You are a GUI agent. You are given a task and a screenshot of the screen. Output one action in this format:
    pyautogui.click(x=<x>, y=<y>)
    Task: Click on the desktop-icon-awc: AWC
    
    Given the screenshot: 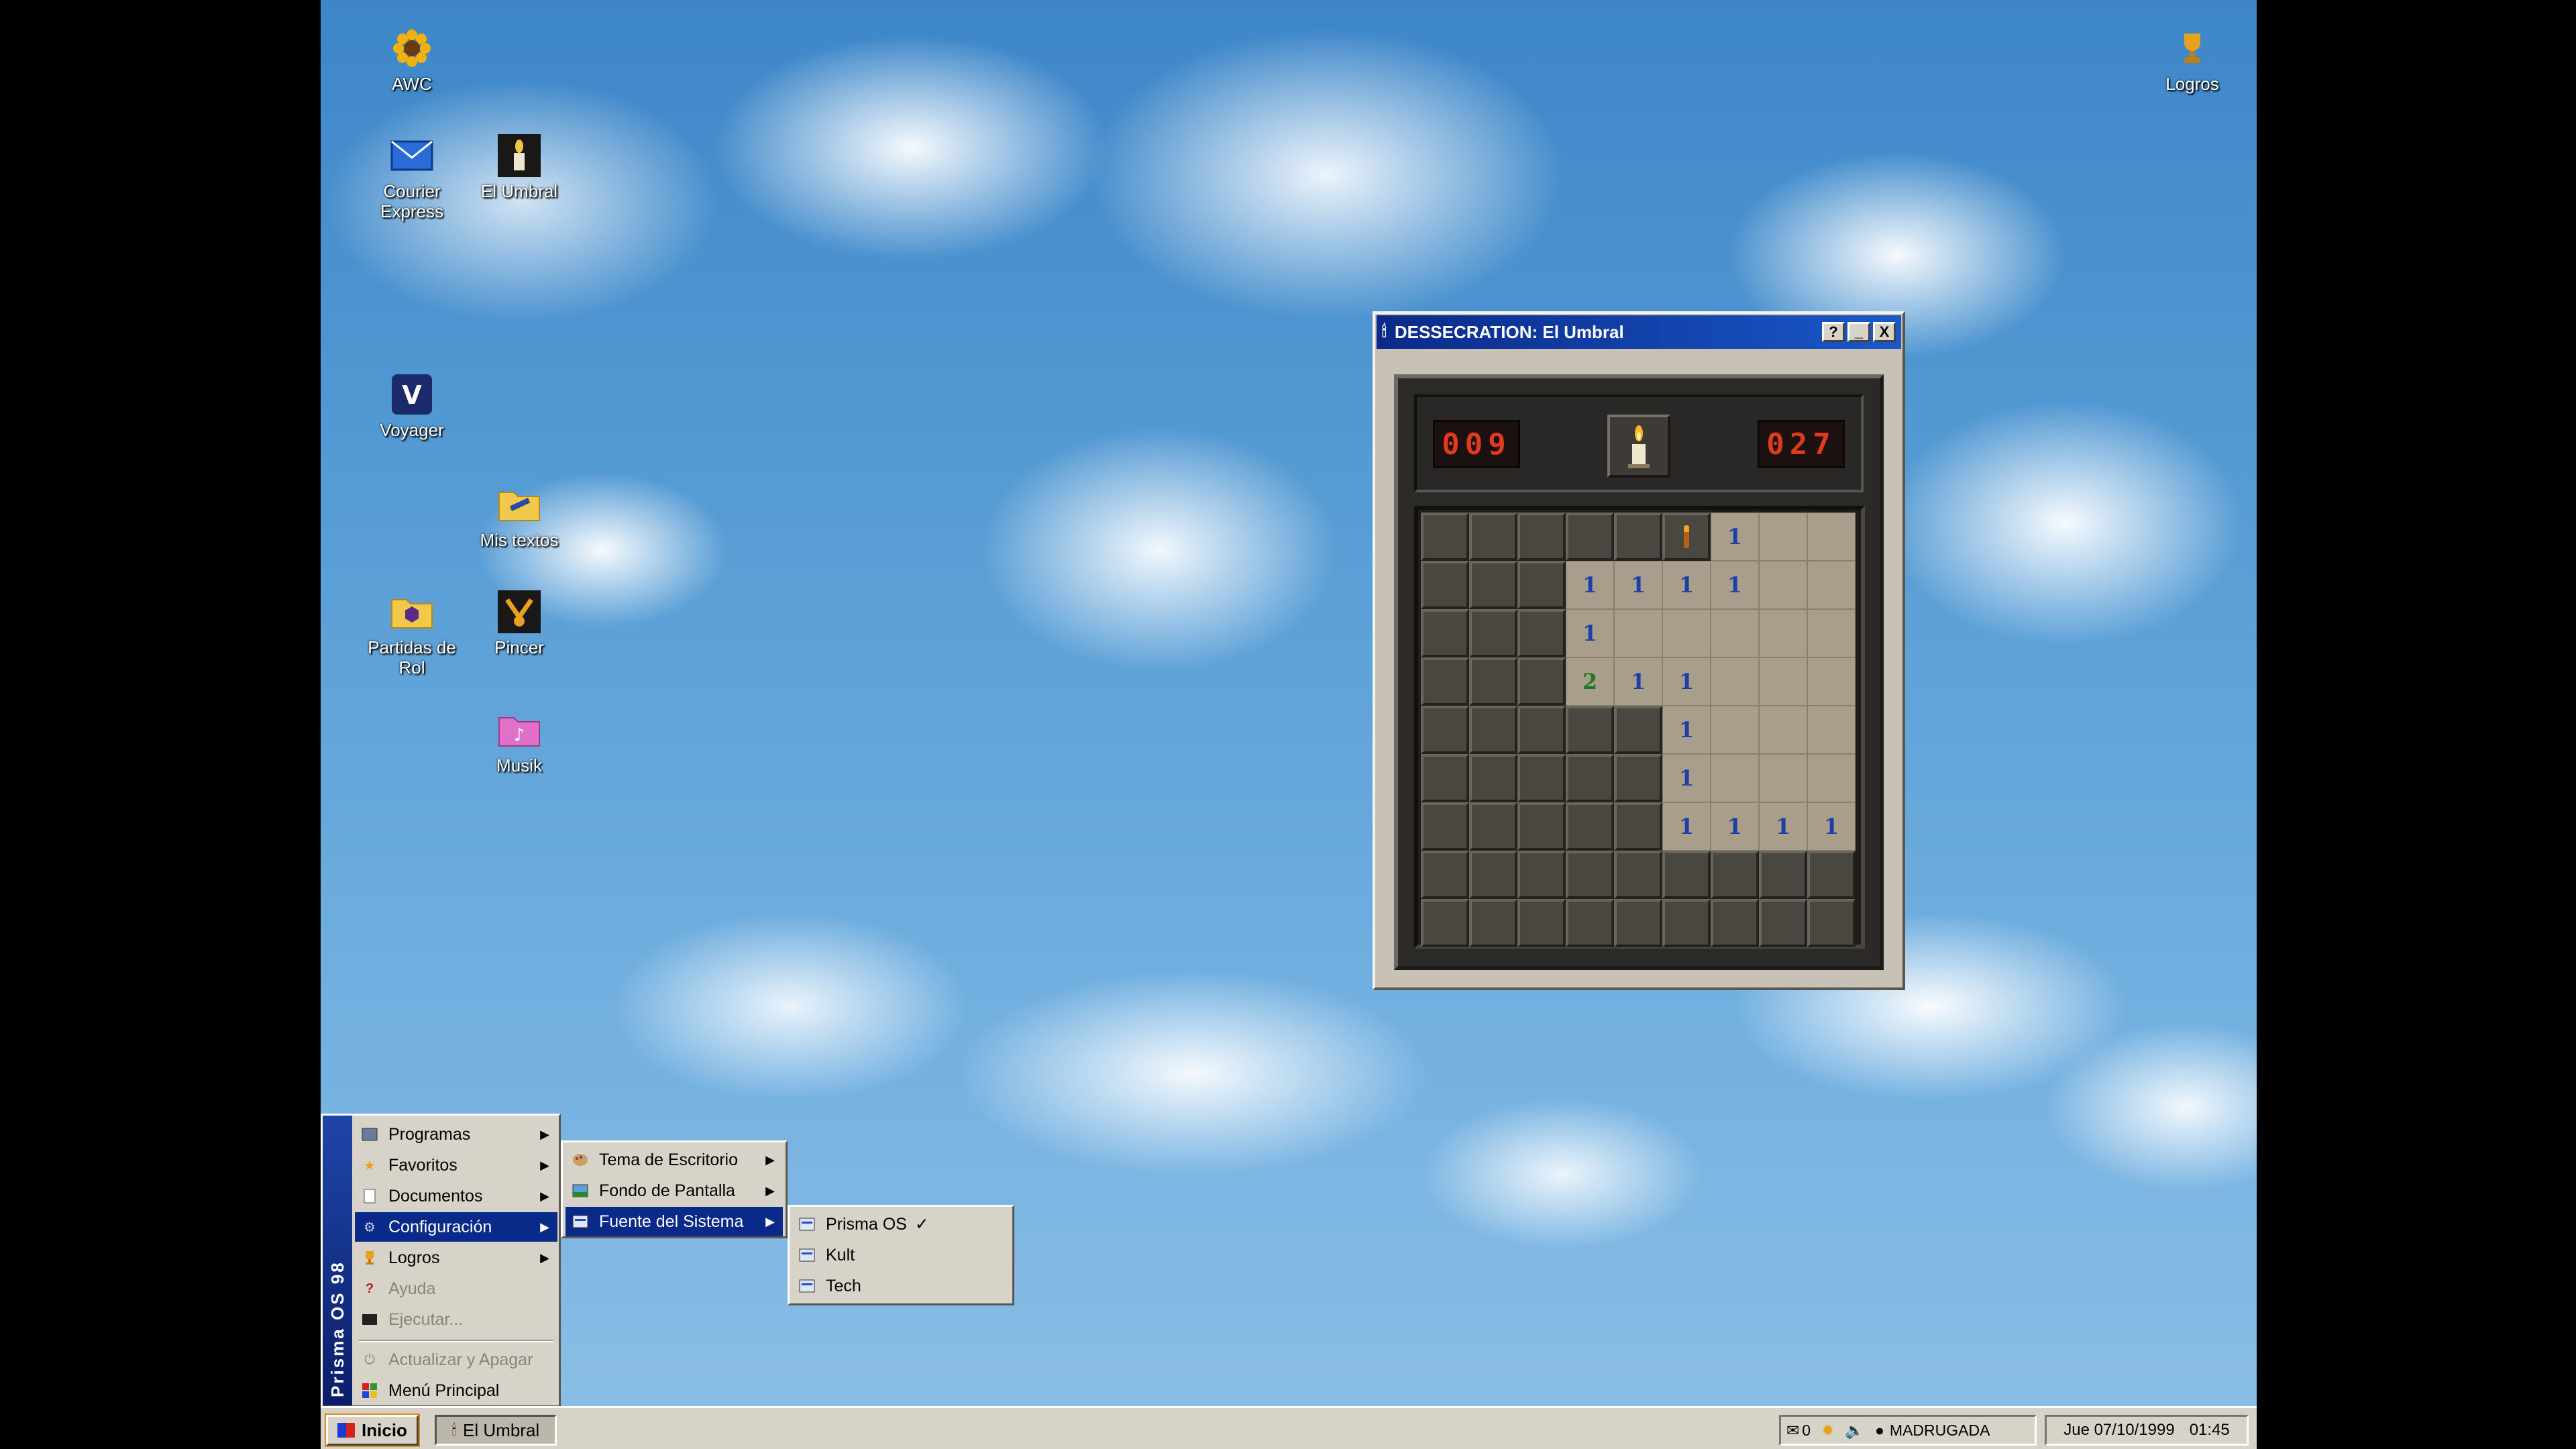 What is the action you would take?
    pyautogui.click(x=412, y=60)
    